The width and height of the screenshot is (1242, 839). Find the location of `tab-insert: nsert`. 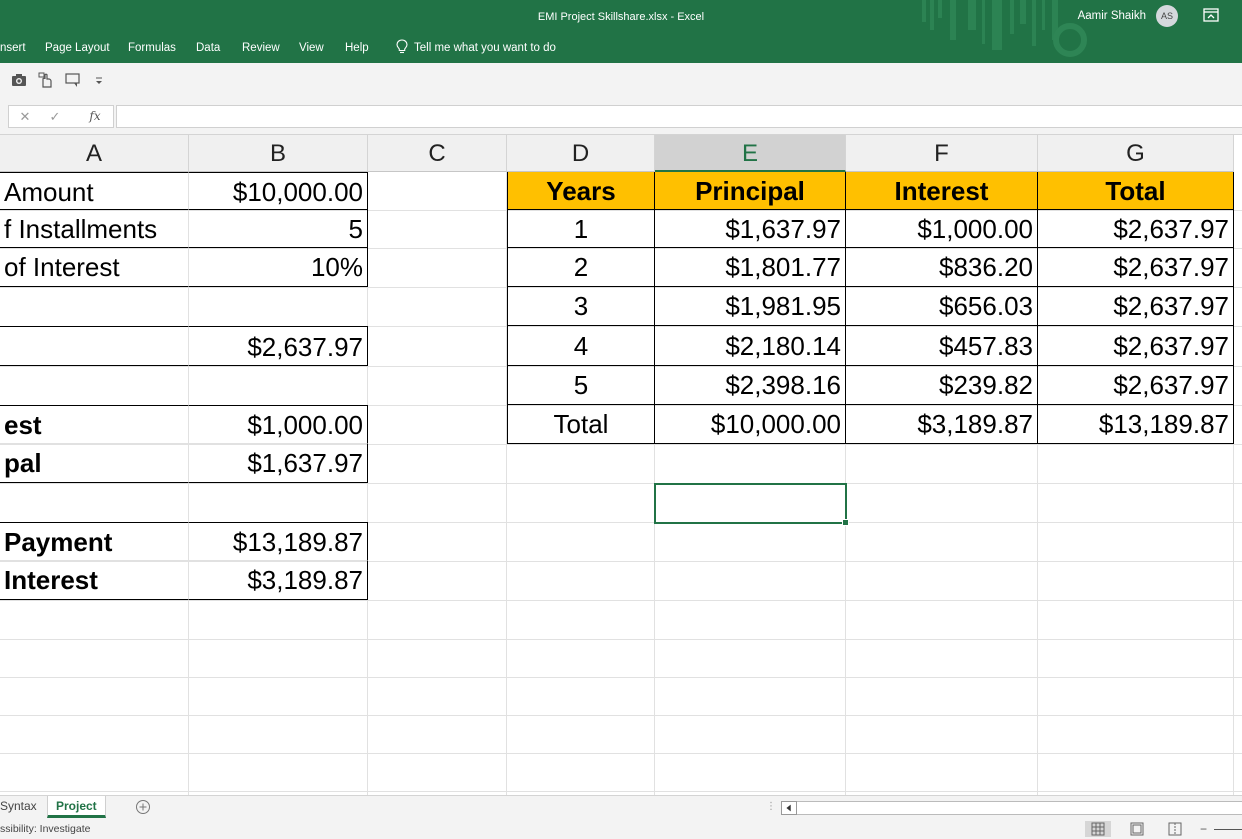

tab-insert: nsert is located at coordinates (13, 48).